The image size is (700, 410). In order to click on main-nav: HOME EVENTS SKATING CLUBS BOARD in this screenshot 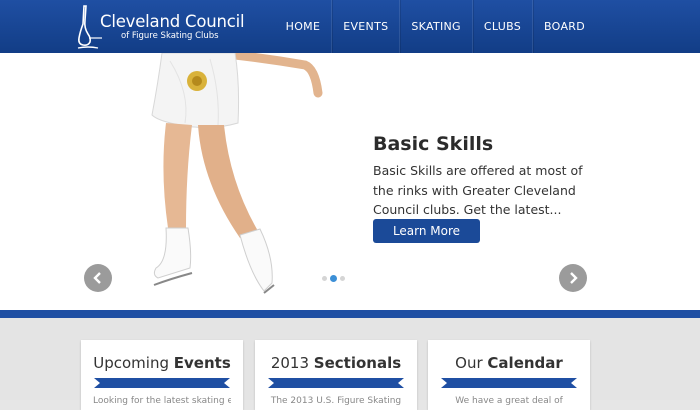, I will do `click(435, 26)`.